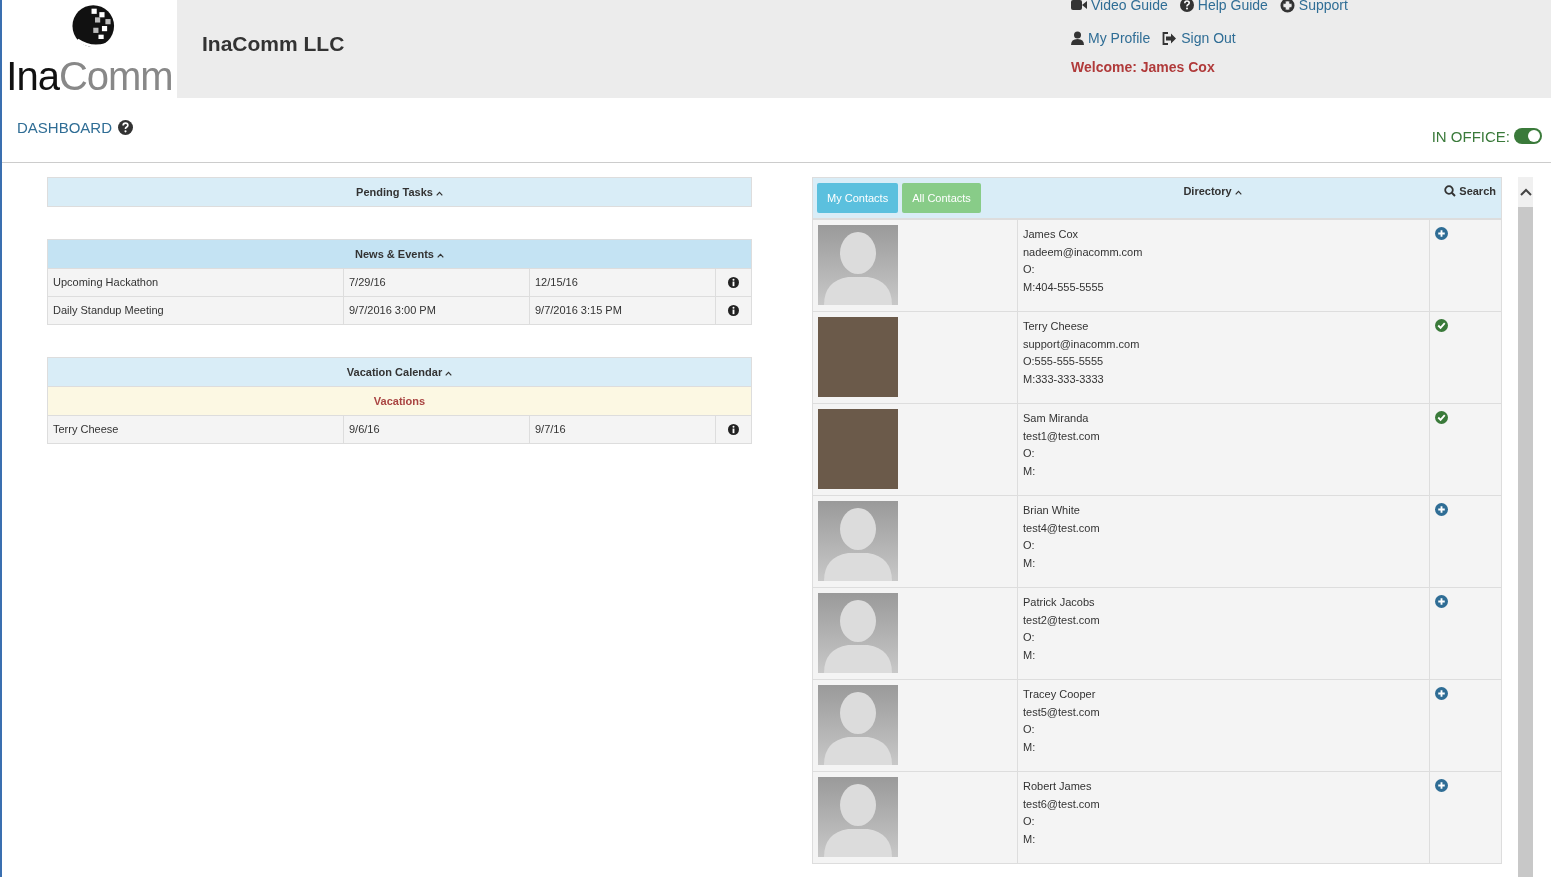 This screenshot has width=1551, height=877. I want to click on contact-name: Brian White, so click(1052, 510).